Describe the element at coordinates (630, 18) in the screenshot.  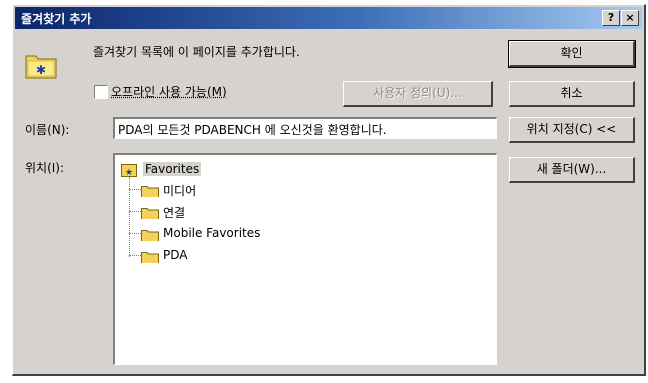
I see `close-button: ×` at that location.